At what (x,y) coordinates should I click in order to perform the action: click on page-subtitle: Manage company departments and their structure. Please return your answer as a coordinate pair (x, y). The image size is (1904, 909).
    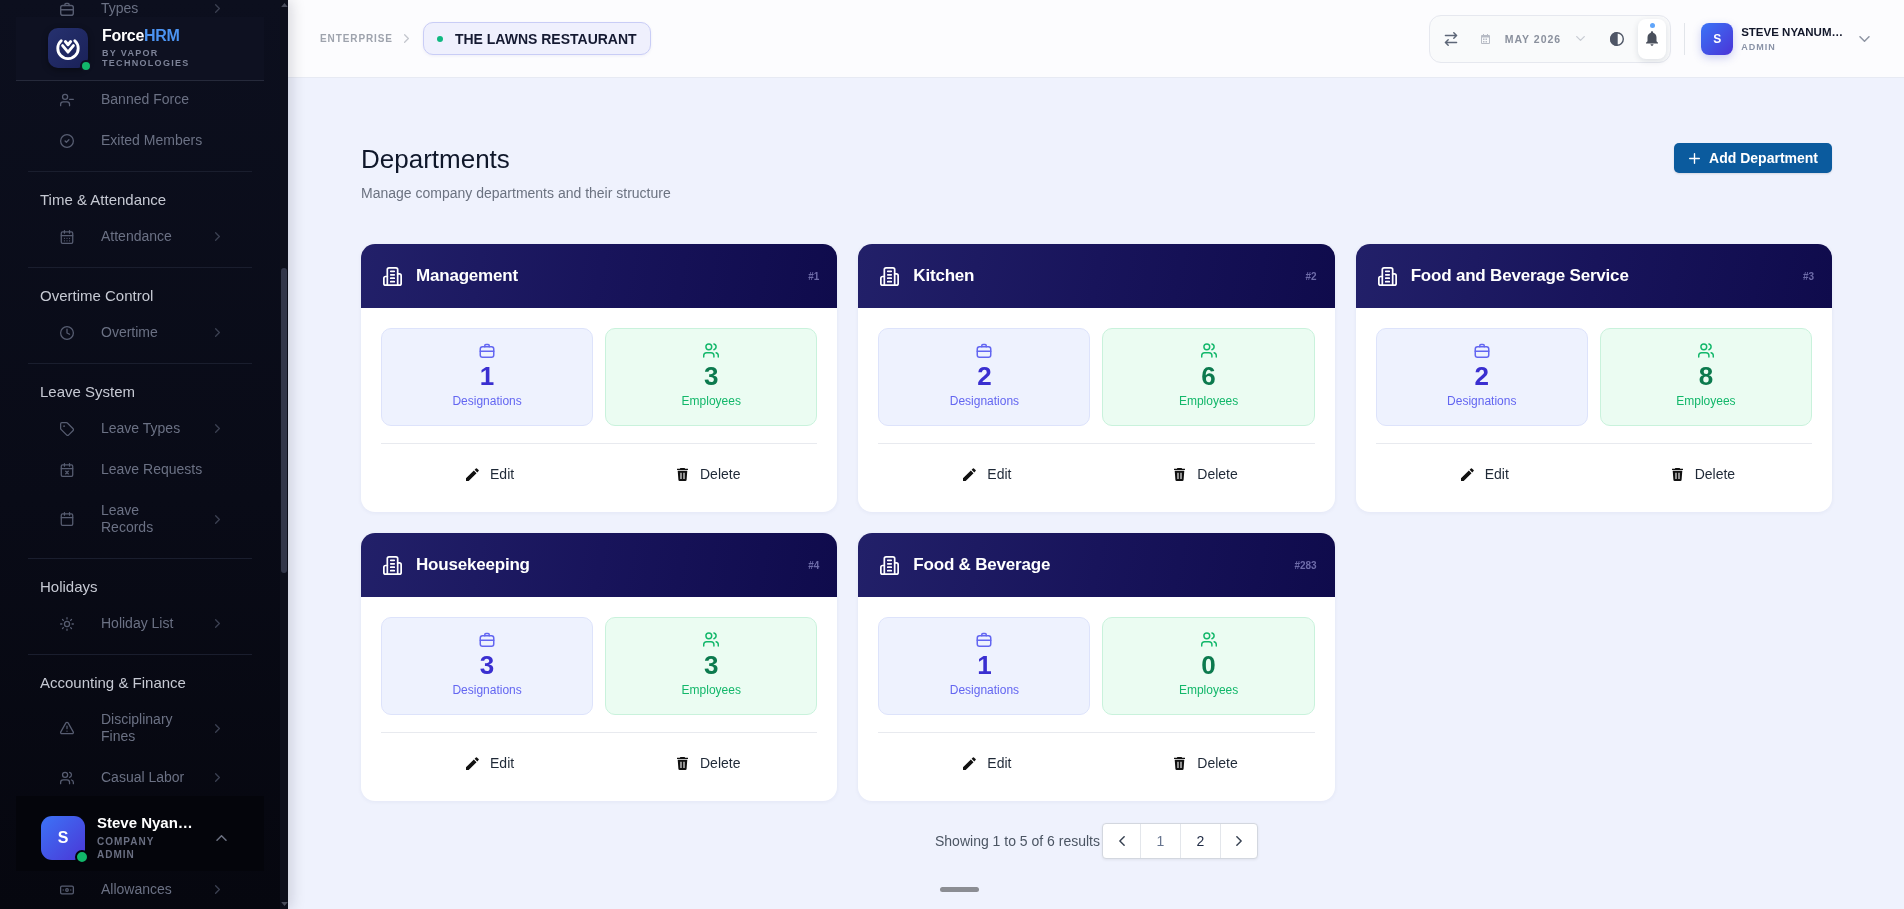
    Looking at the image, I should click on (516, 193).